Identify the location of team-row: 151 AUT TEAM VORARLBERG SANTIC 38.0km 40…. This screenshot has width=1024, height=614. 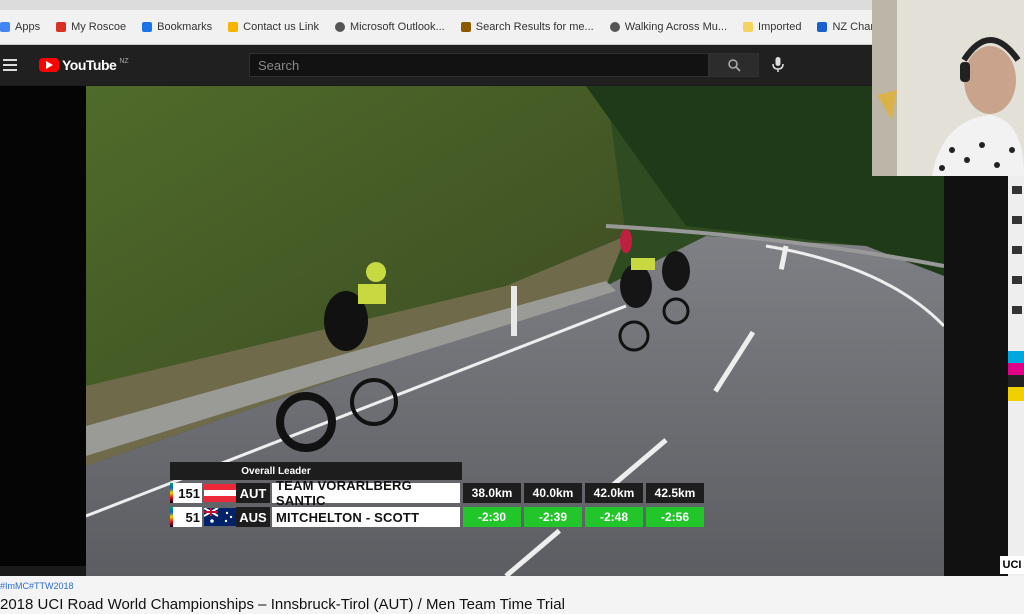
(437, 493).